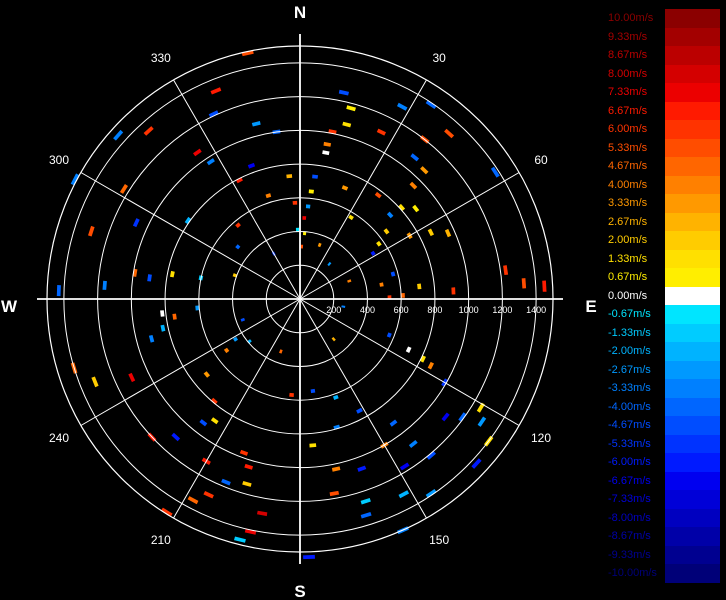  What do you see at coordinates (59, 438) in the screenshot?
I see `azimuth-label: 240` at bounding box center [59, 438].